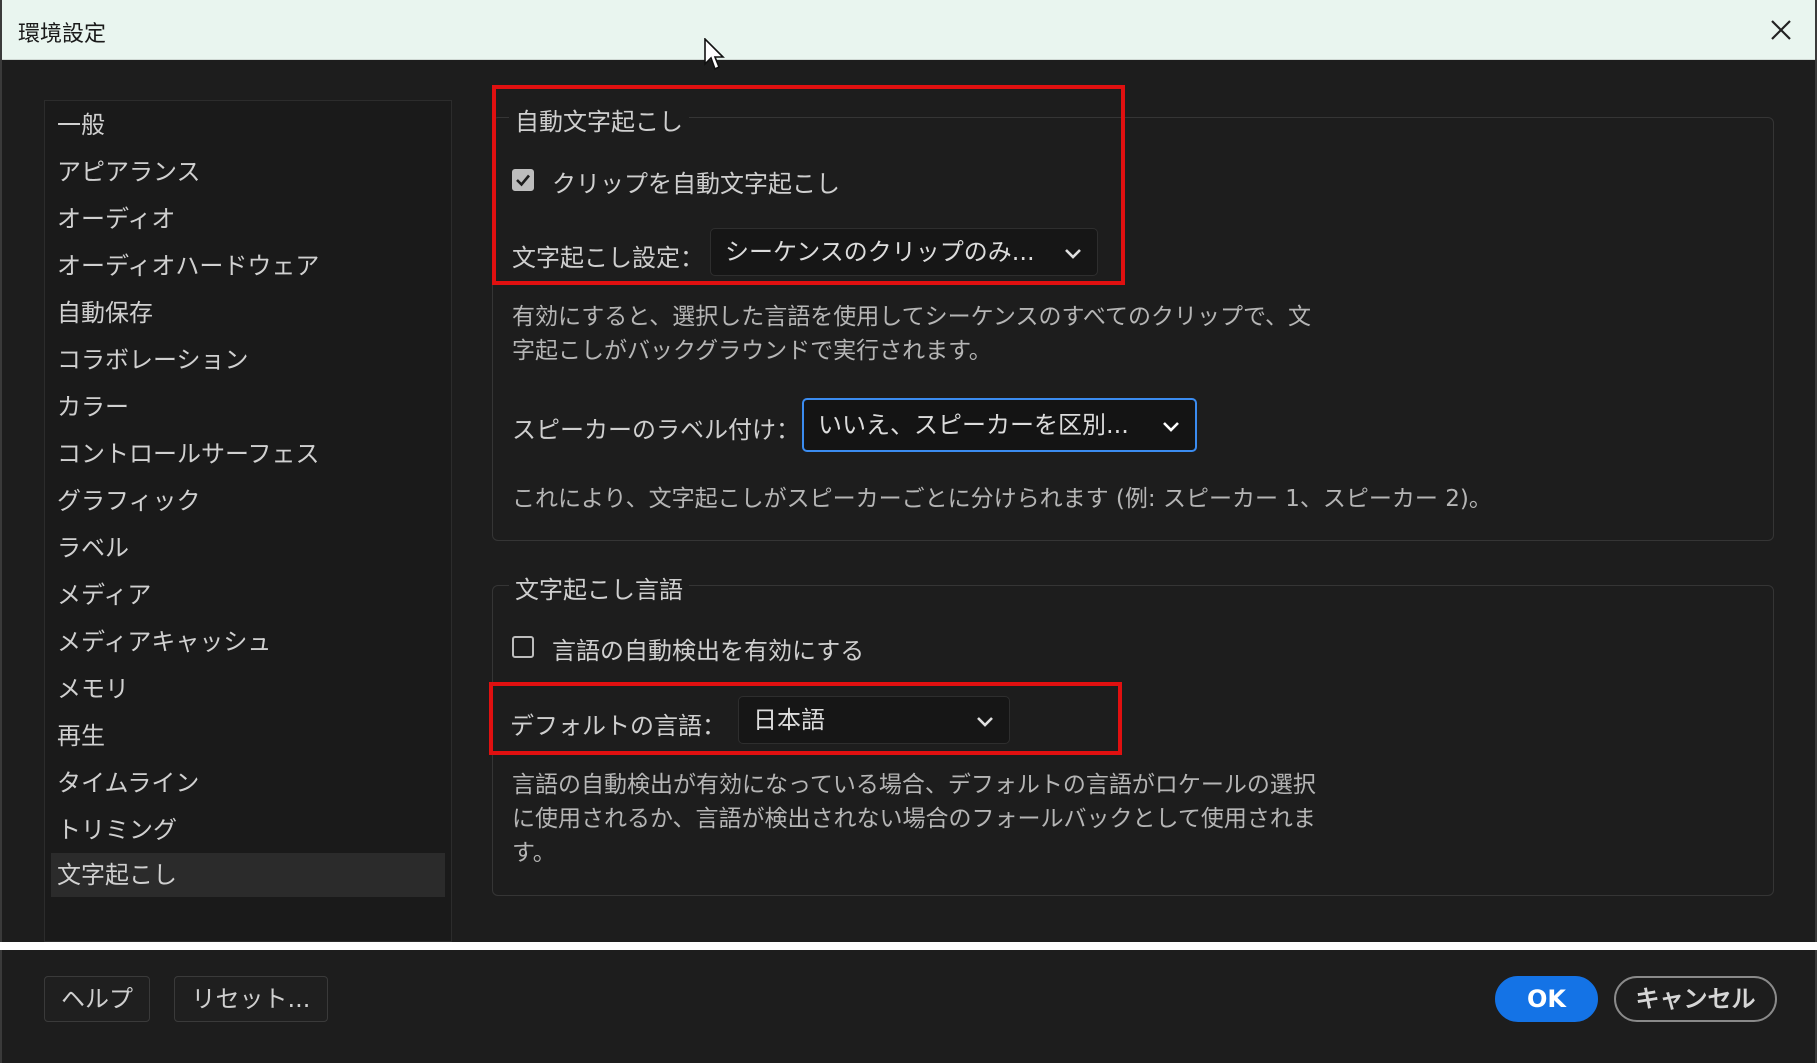 The image size is (1817, 1063). Describe the element at coordinates (248, 875) in the screenshot. I see `category-item-transcription: 文字起こし` at that location.